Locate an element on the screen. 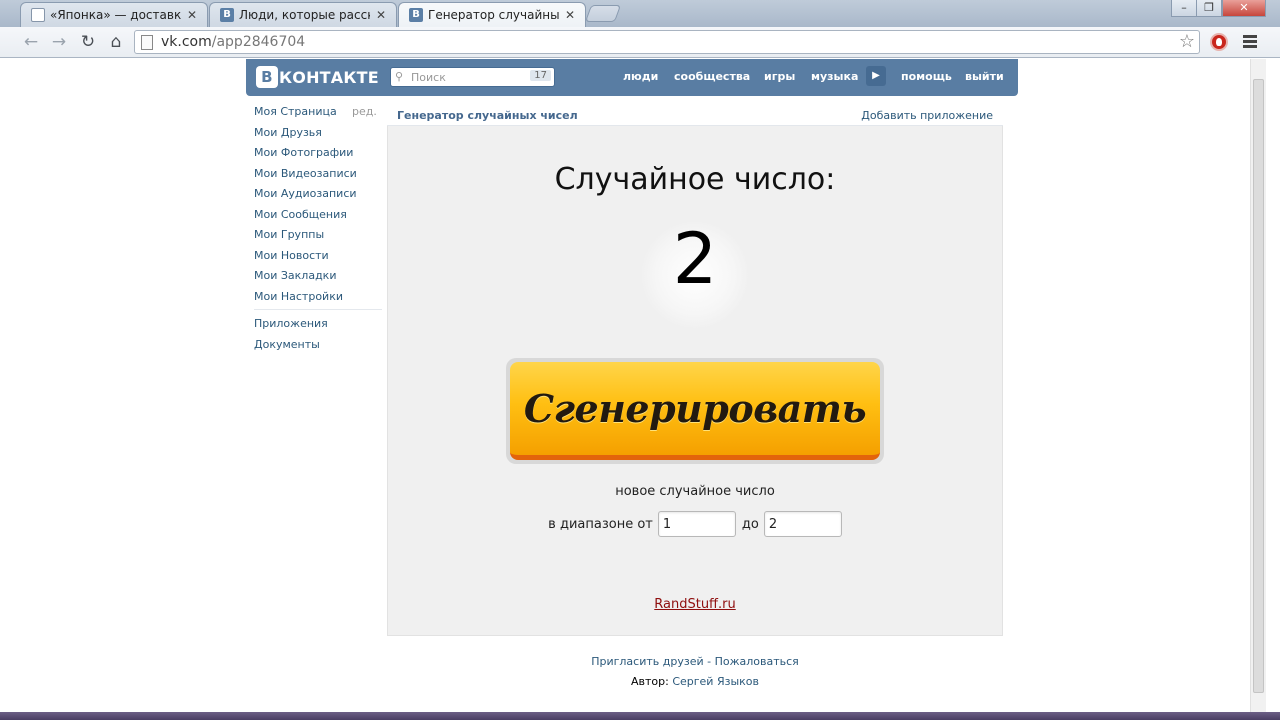  nav-games: игры is located at coordinates (779, 76).